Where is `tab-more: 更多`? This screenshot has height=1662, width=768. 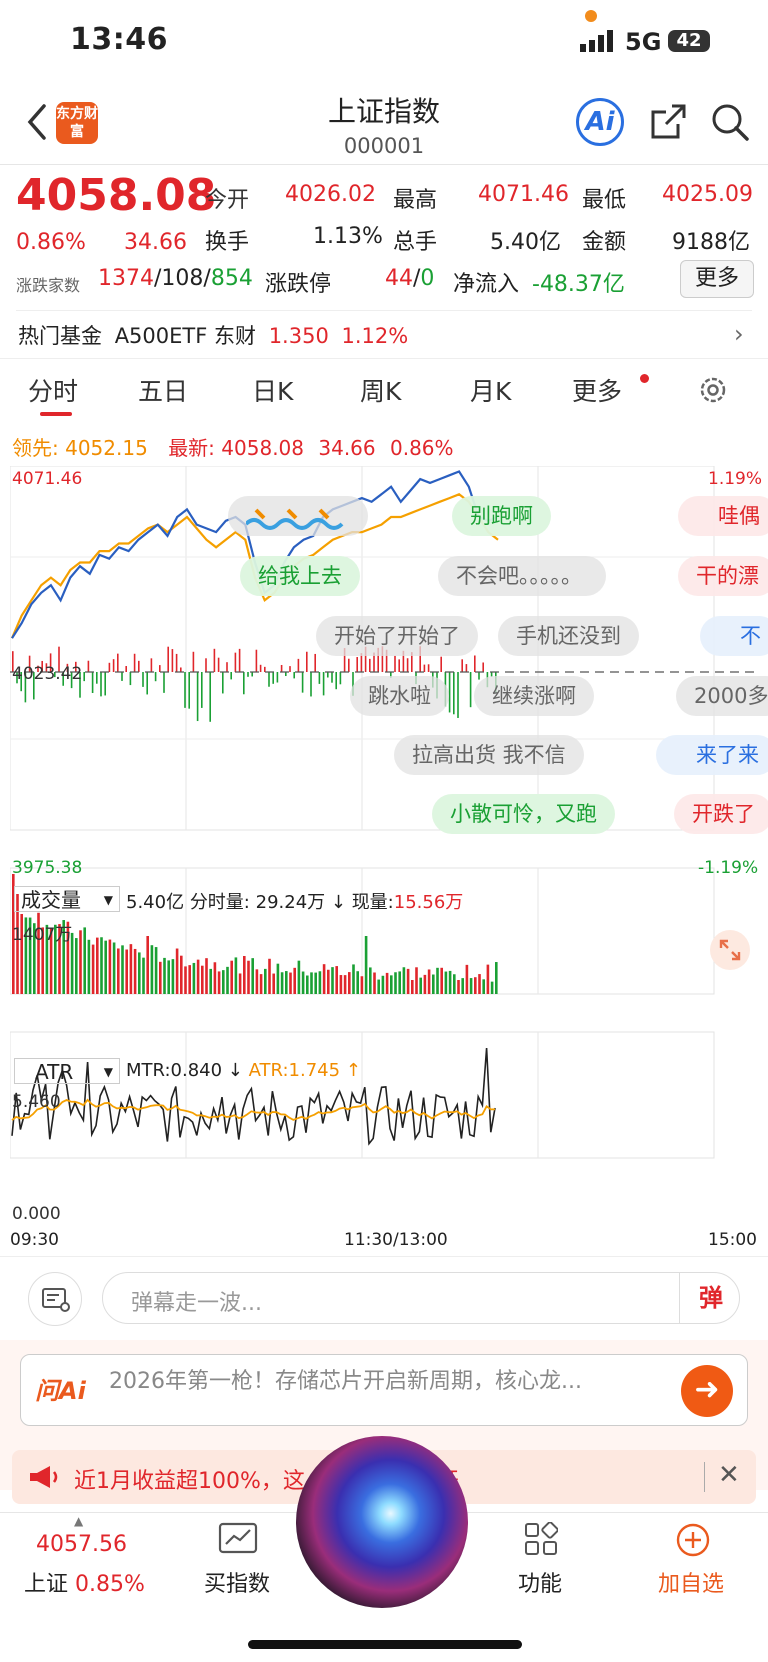 tab-more: 更多 is located at coordinates (597, 390).